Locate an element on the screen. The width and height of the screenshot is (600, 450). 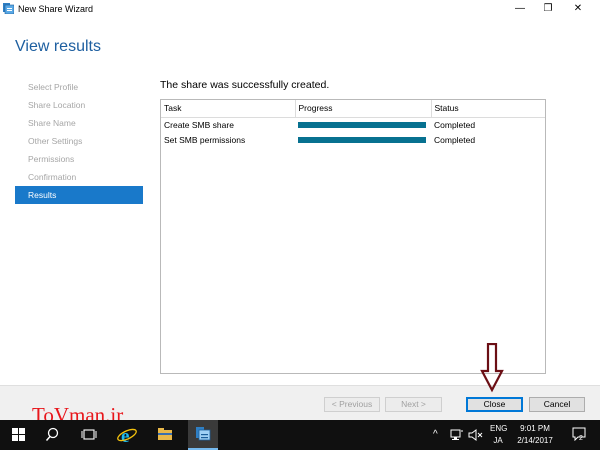
table-row: Set SMB permissions Completed is located at coordinates (353, 139).